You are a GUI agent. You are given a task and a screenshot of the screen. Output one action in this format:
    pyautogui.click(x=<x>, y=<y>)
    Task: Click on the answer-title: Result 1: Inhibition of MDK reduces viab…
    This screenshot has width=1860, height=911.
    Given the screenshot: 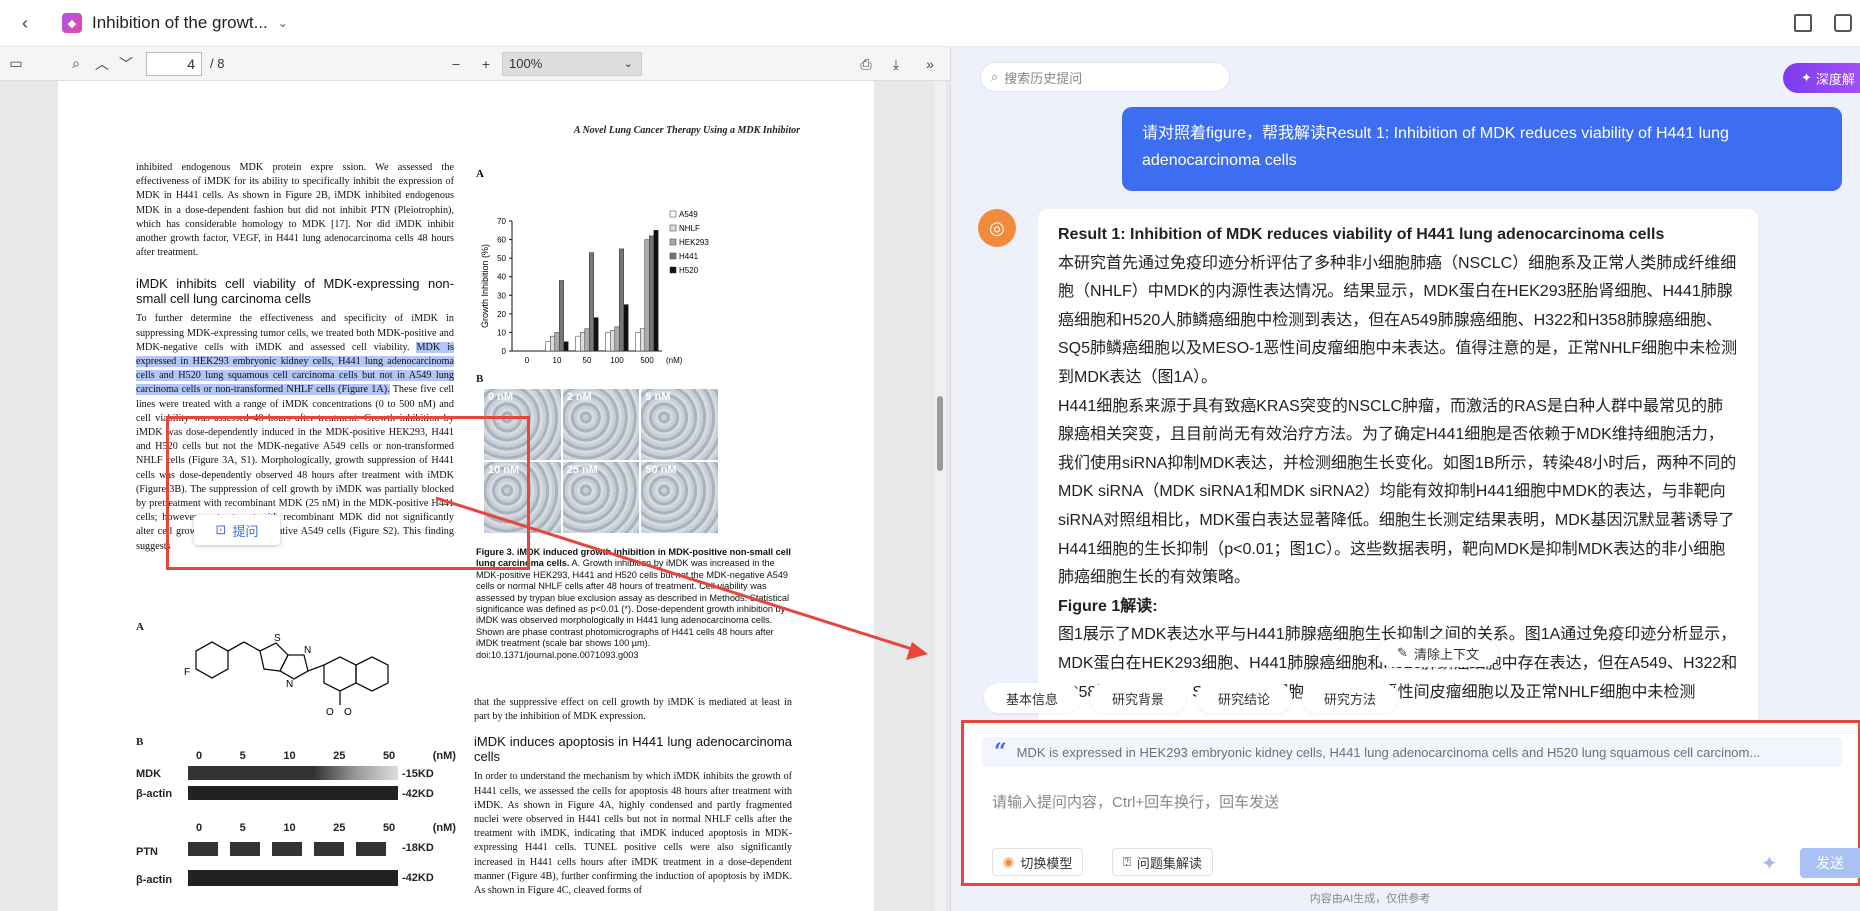 What is the action you would take?
    pyautogui.click(x=1361, y=234)
    